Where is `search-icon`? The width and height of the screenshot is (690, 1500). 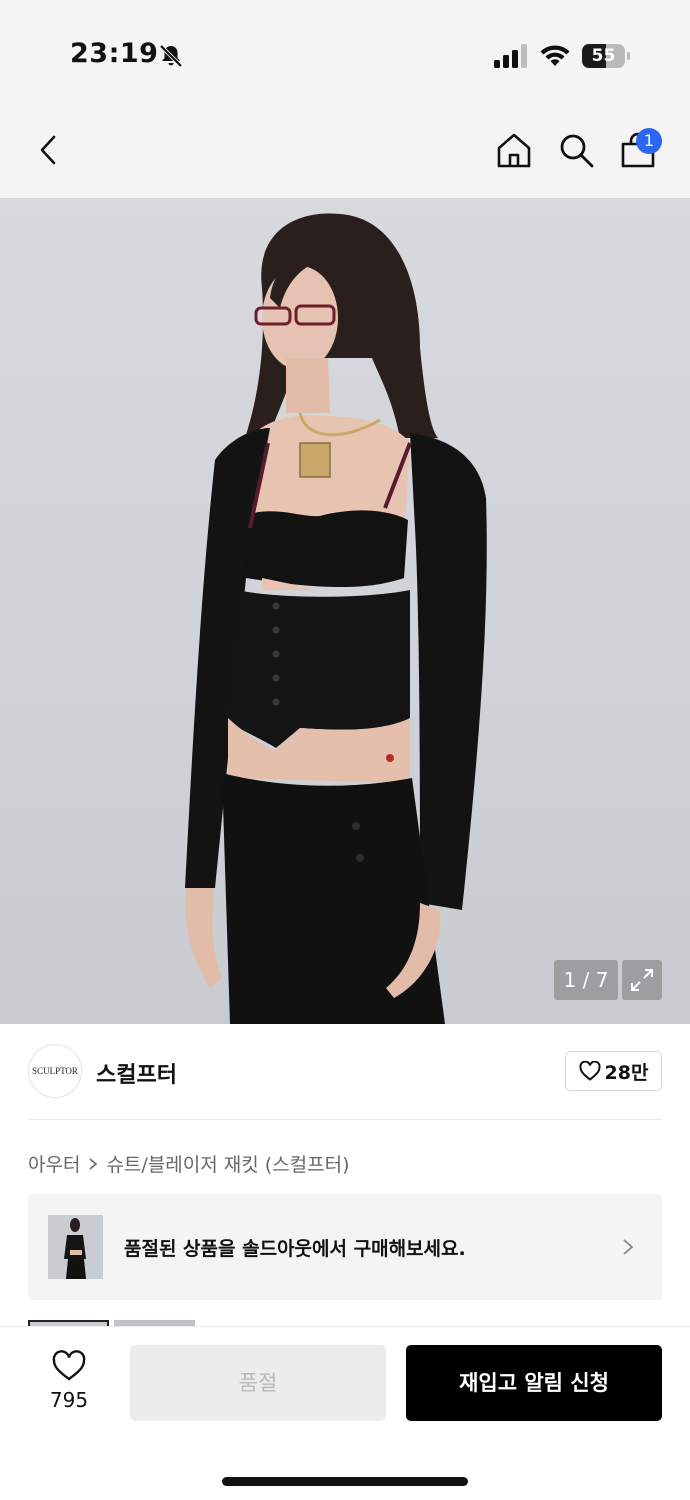
search-icon is located at coordinates (577, 151).